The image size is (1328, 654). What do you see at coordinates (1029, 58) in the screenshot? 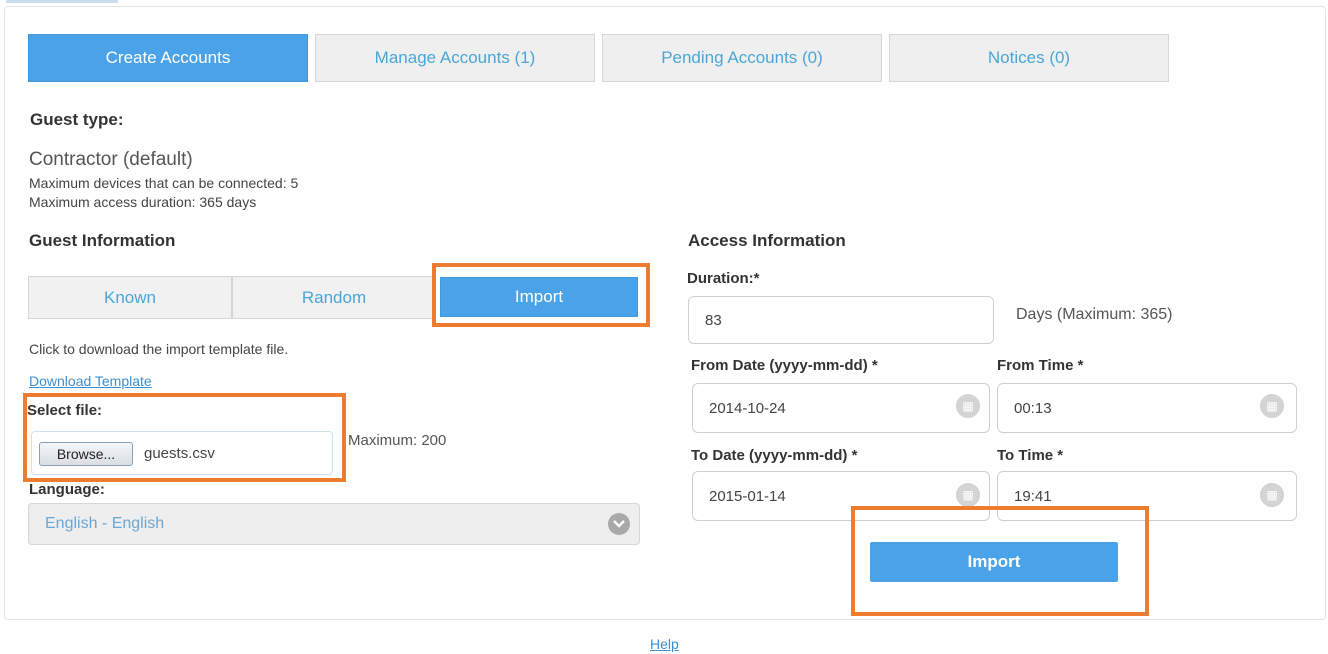
I see `tab-notices: Notices (0)` at bounding box center [1029, 58].